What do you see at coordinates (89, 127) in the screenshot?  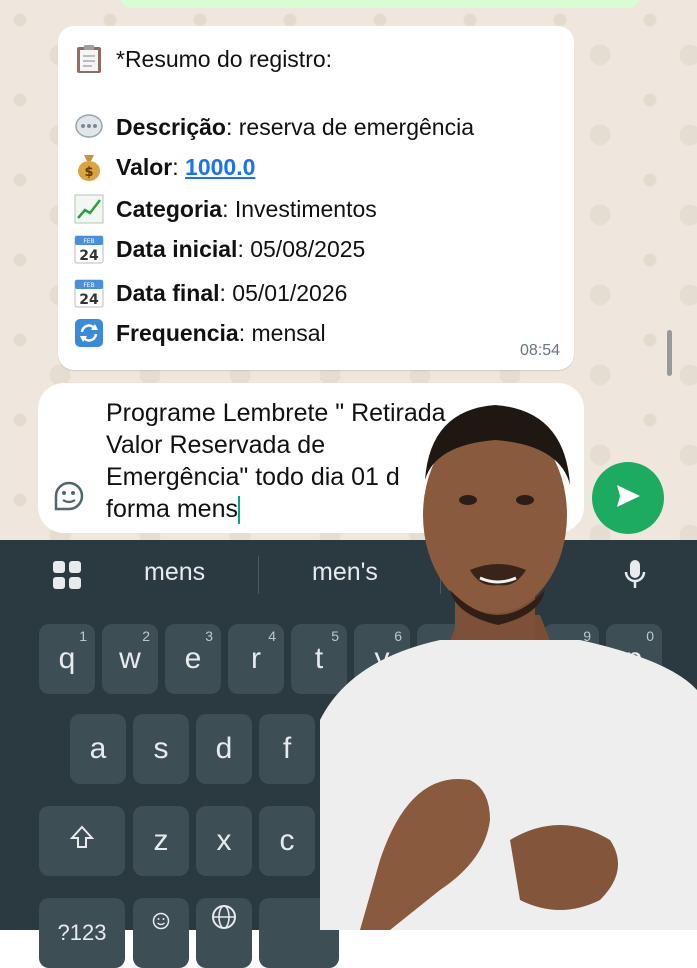 I see `speech-balloon-icon` at bounding box center [89, 127].